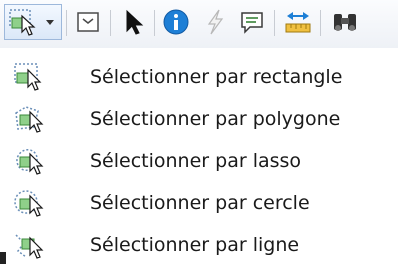 The width and height of the screenshot is (398, 264). I want to click on identify-button, so click(176, 22).